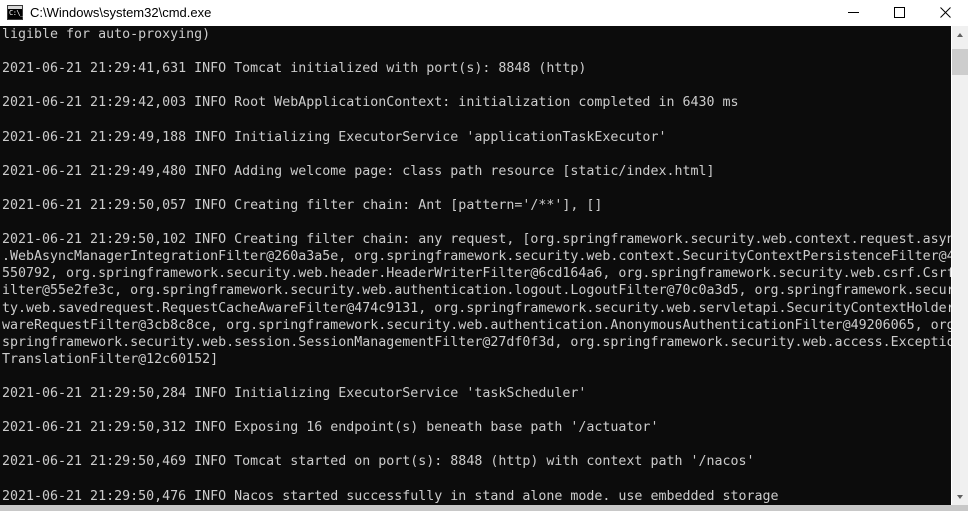  What do you see at coordinates (15, 12) in the screenshot?
I see `cmd-console-icon: C:\_` at bounding box center [15, 12].